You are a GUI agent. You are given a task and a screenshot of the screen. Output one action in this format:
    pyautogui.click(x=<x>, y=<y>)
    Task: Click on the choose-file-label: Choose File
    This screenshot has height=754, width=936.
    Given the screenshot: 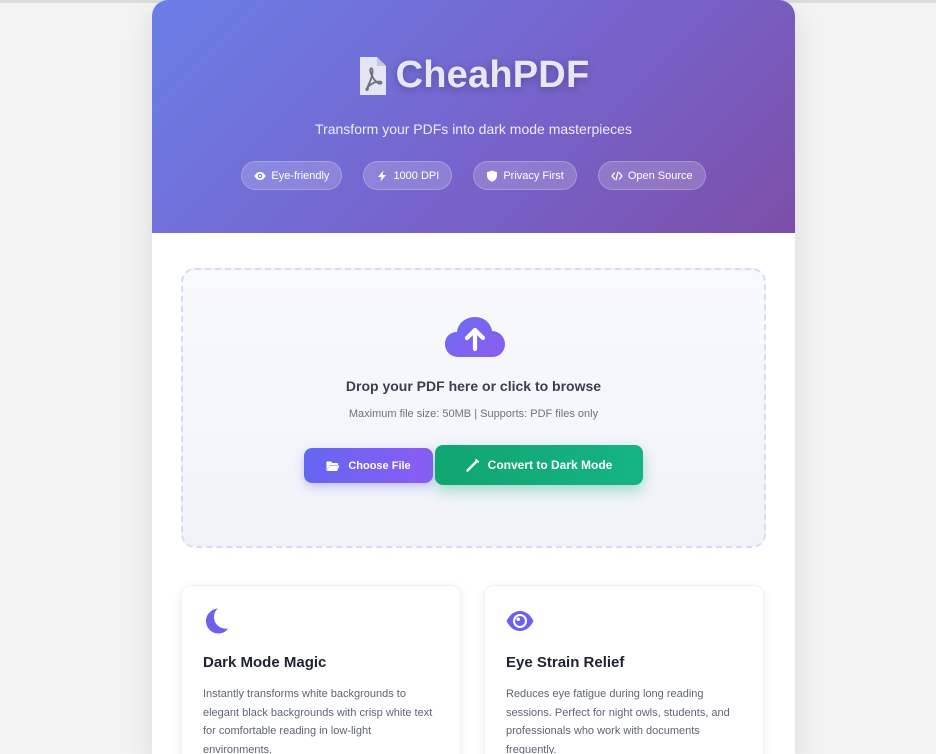 What is the action you would take?
    pyautogui.click(x=379, y=465)
    